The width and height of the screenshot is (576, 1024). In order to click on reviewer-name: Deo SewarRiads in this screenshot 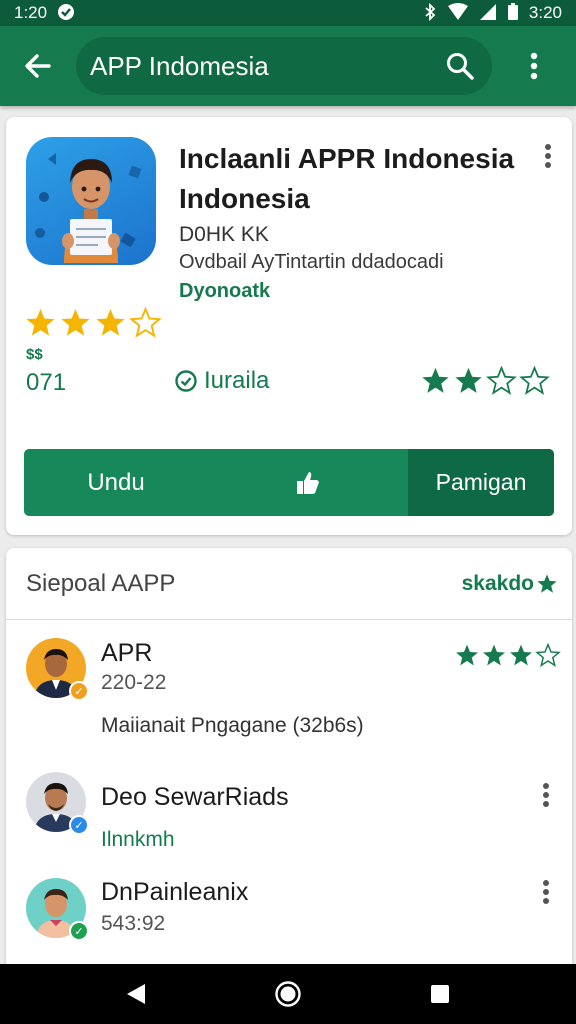, I will do `click(195, 797)`.